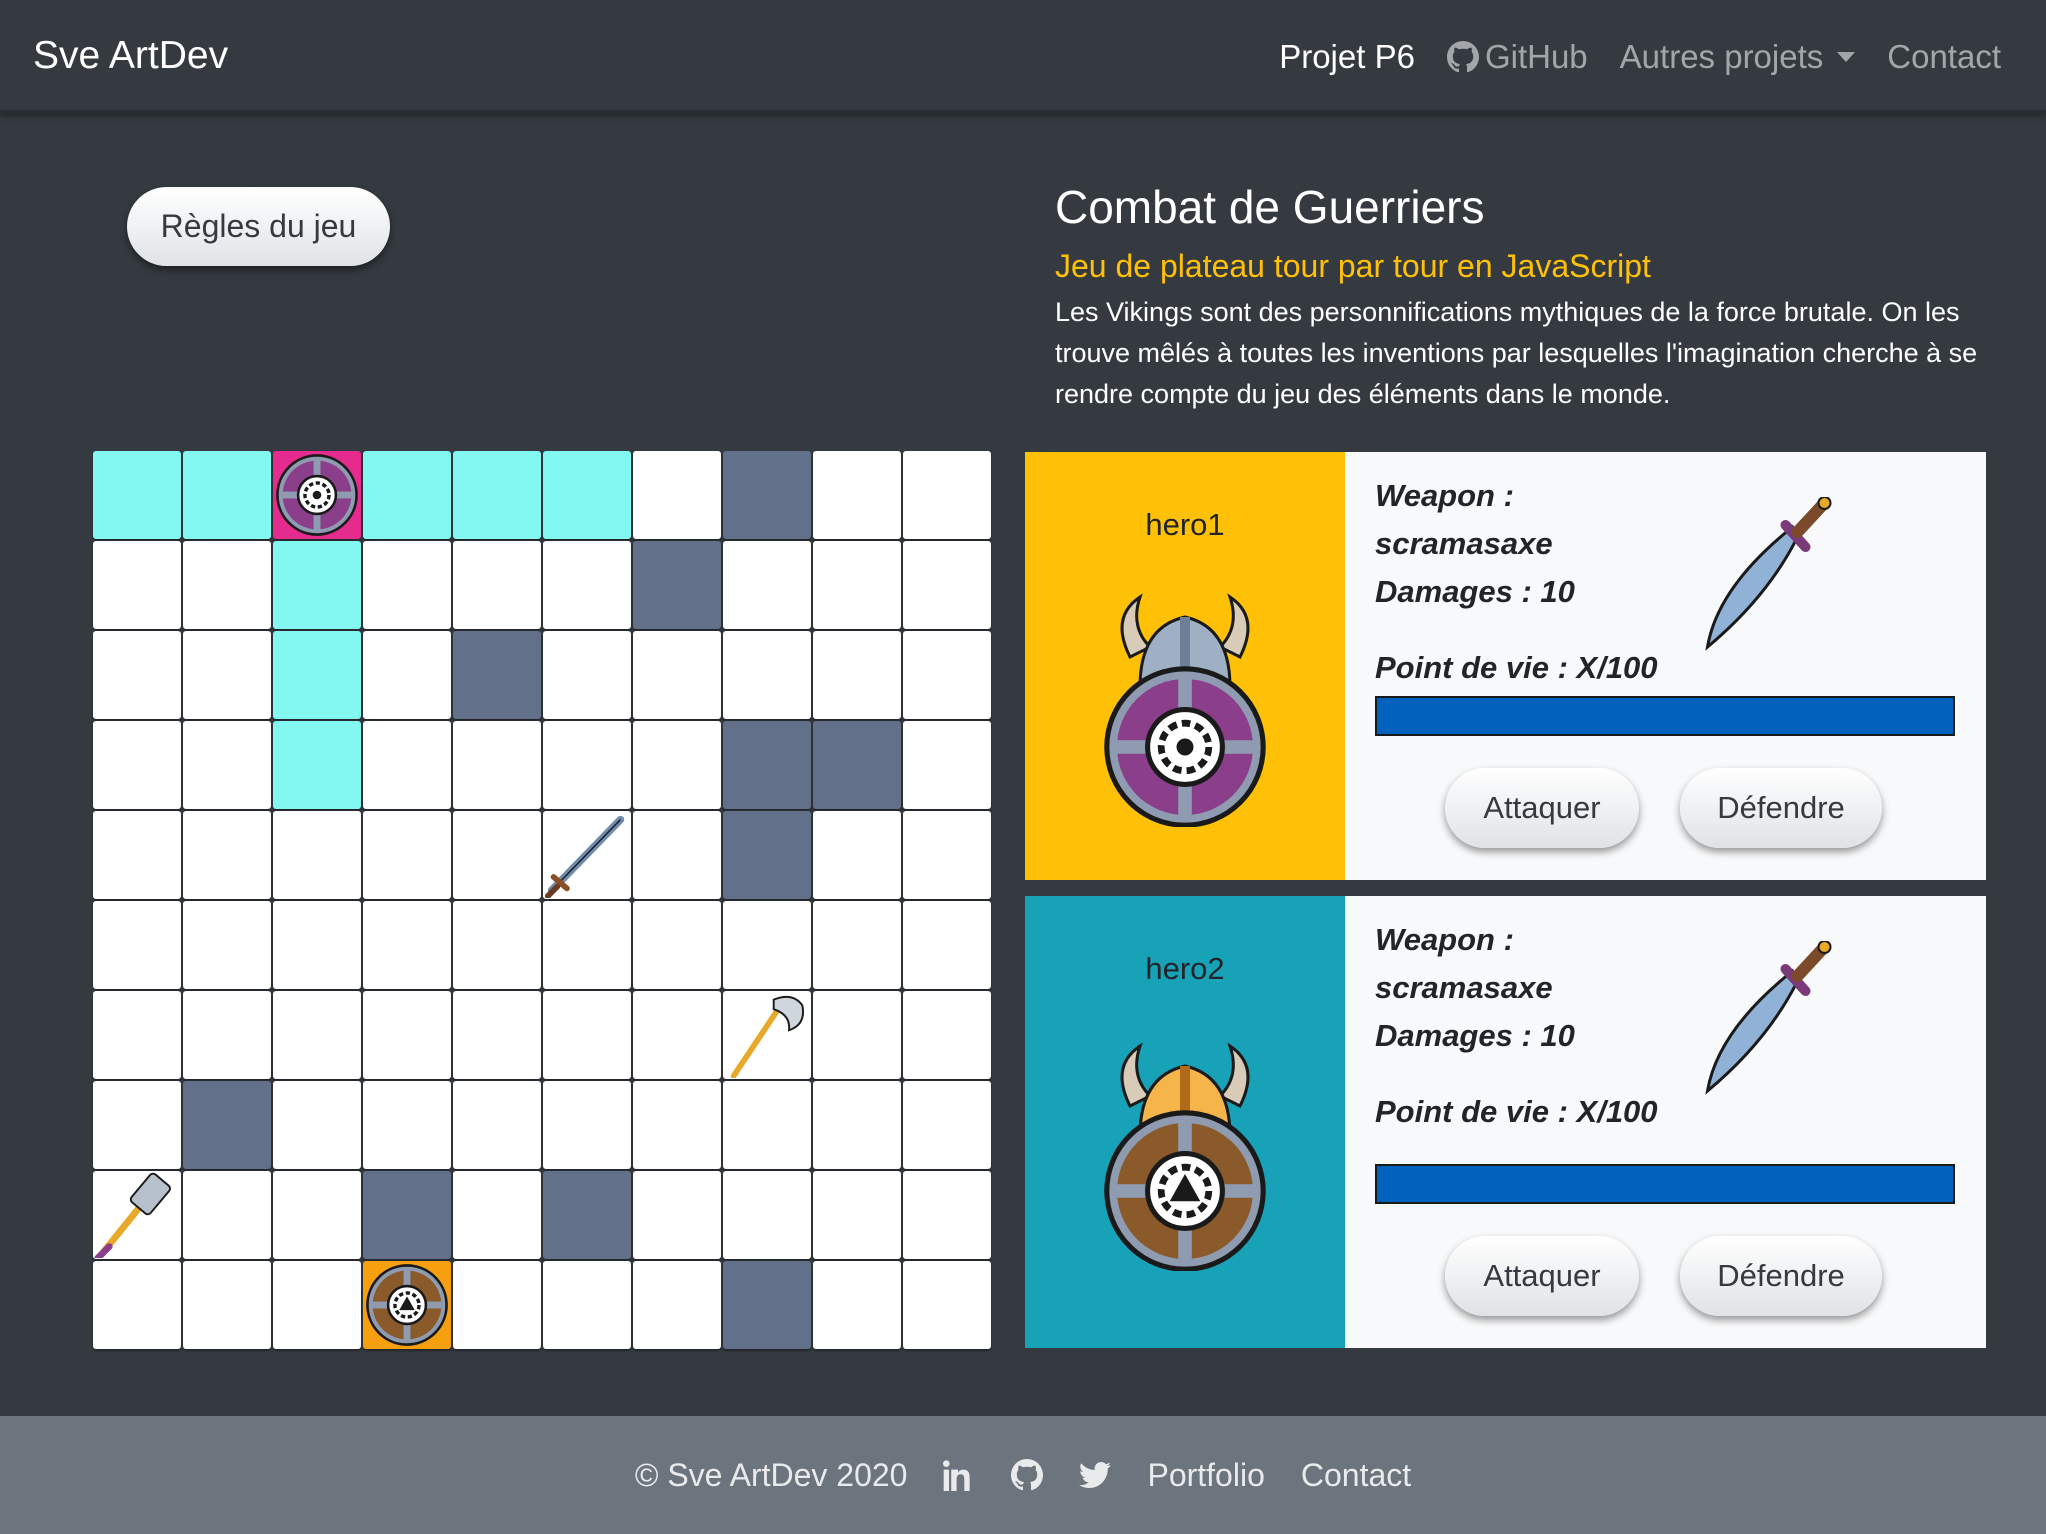 Image resolution: width=2046 pixels, height=1534 pixels. I want to click on board-cell-axe, so click(767, 1035).